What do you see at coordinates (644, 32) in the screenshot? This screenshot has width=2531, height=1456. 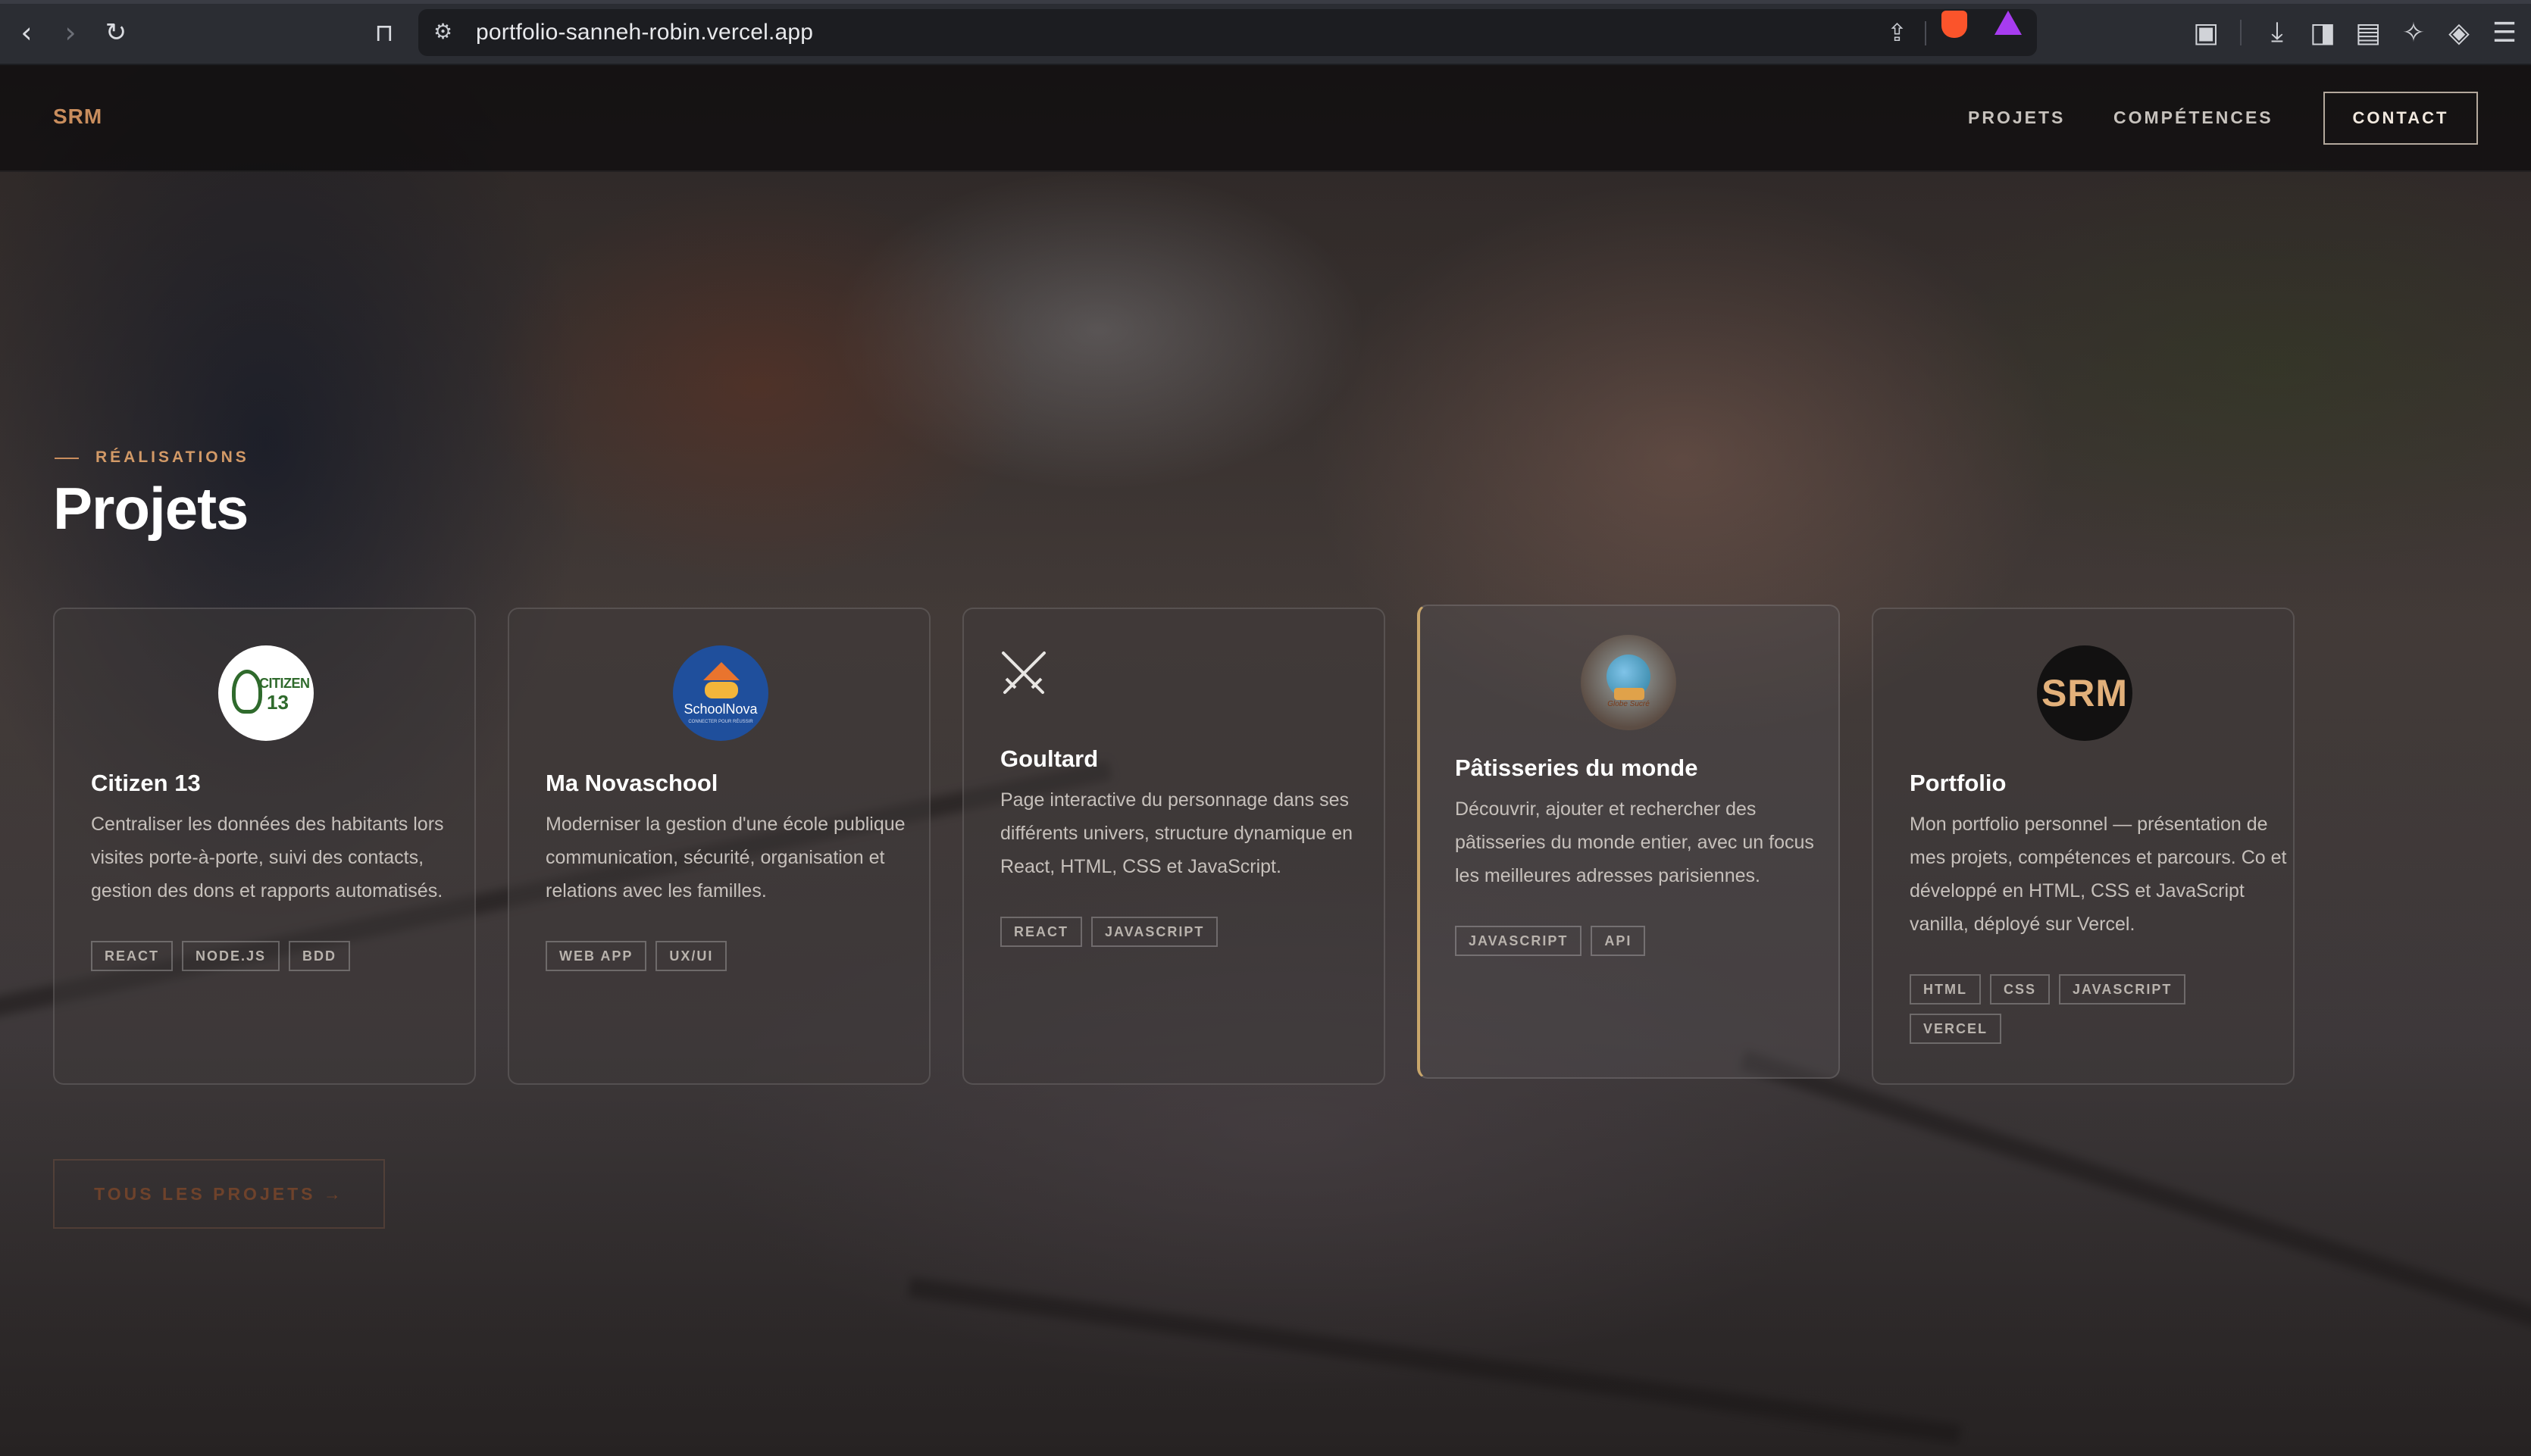 I see `url-text: portfolio-sanneh-robin.vercel.app` at bounding box center [644, 32].